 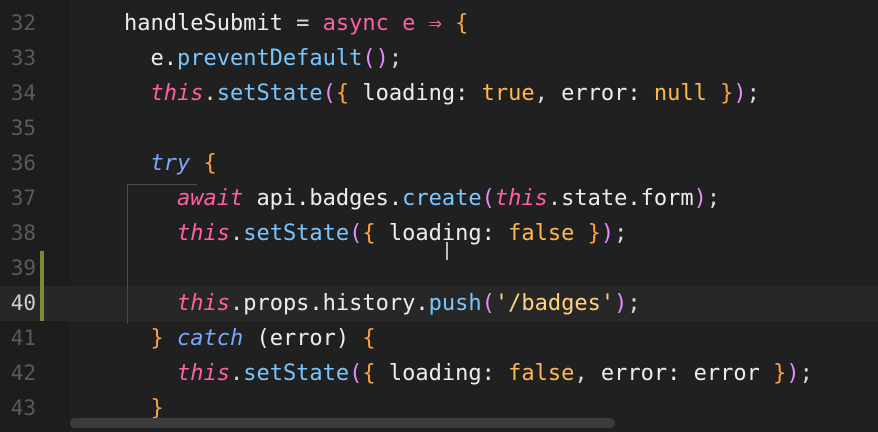 What do you see at coordinates (342, 423) in the screenshot?
I see `horizontal-scrollbar` at bounding box center [342, 423].